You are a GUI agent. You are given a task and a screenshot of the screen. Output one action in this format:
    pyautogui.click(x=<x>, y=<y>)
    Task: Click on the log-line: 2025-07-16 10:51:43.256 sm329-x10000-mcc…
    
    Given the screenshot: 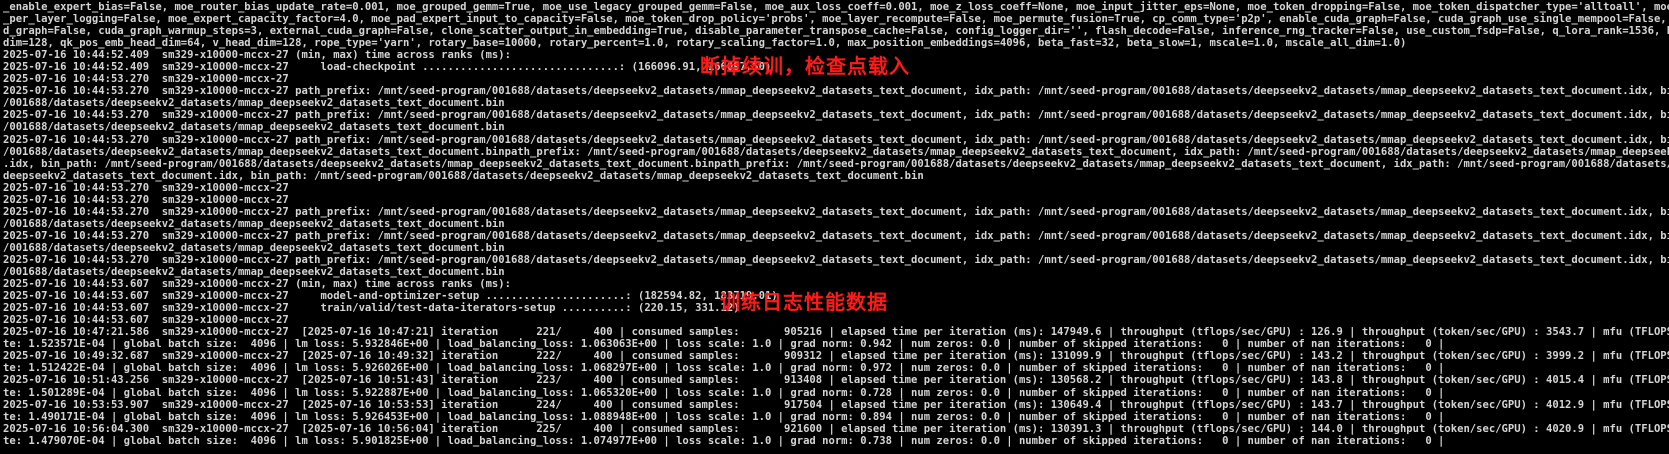 What is the action you would take?
    pyautogui.click(x=836, y=380)
    